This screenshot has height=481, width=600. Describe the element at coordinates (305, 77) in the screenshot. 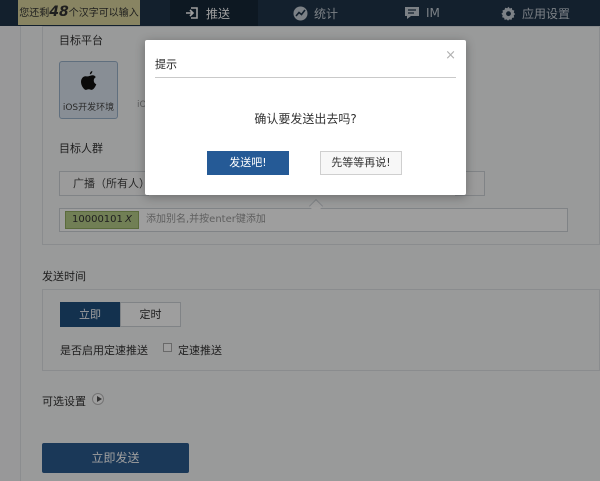

I see `dialog-divider` at that location.